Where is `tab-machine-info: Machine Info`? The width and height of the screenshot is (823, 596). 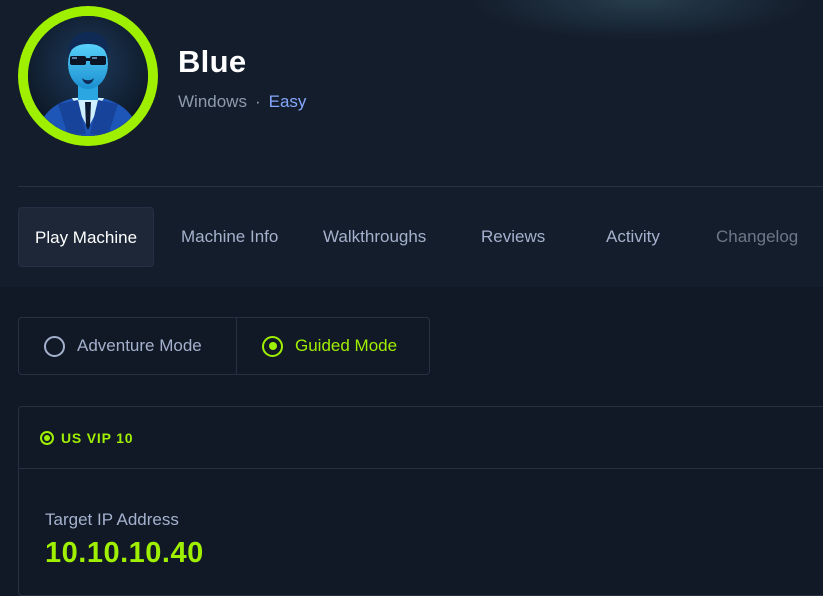
tab-machine-info: Machine Info is located at coordinates (229, 237).